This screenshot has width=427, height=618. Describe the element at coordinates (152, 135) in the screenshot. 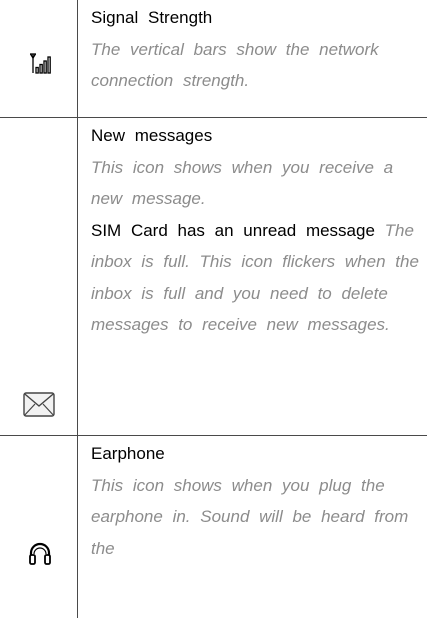

I see `row-title: New messages` at that location.